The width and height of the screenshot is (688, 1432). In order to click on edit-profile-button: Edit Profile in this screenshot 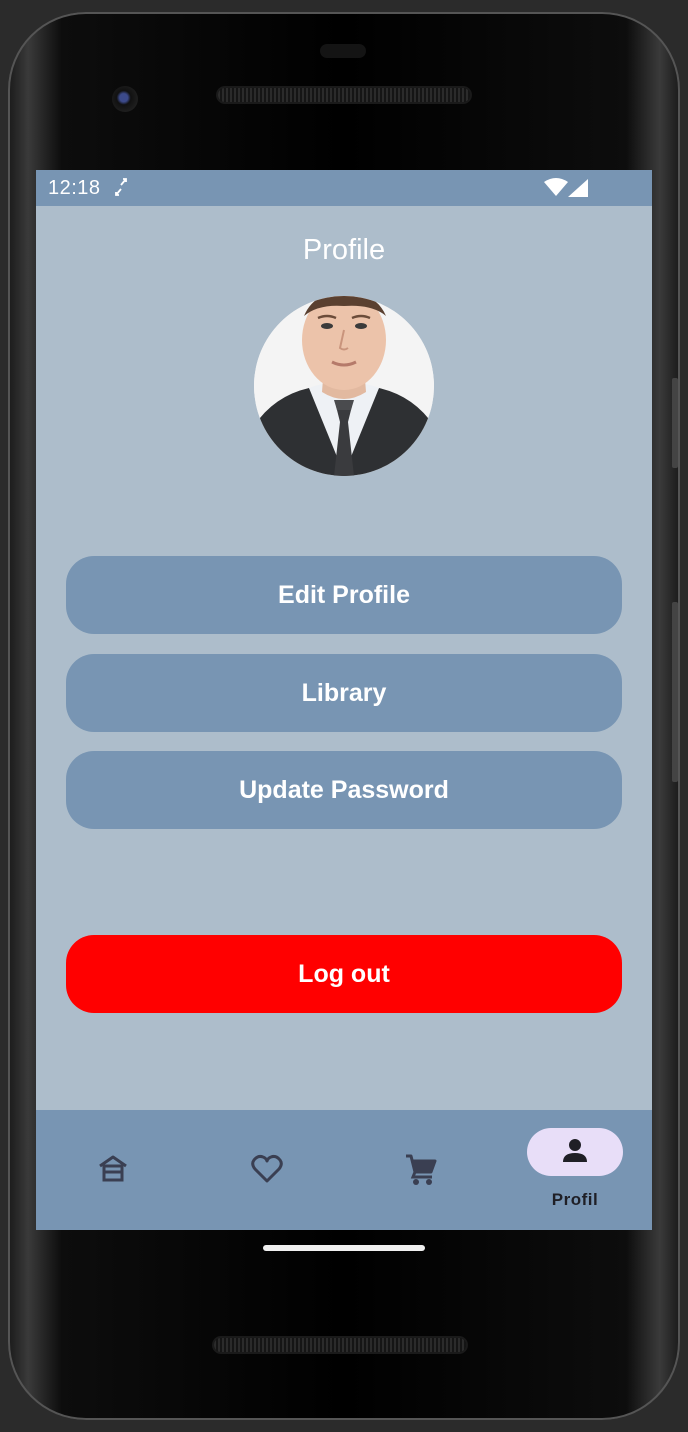, I will do `click(344, 595)`.